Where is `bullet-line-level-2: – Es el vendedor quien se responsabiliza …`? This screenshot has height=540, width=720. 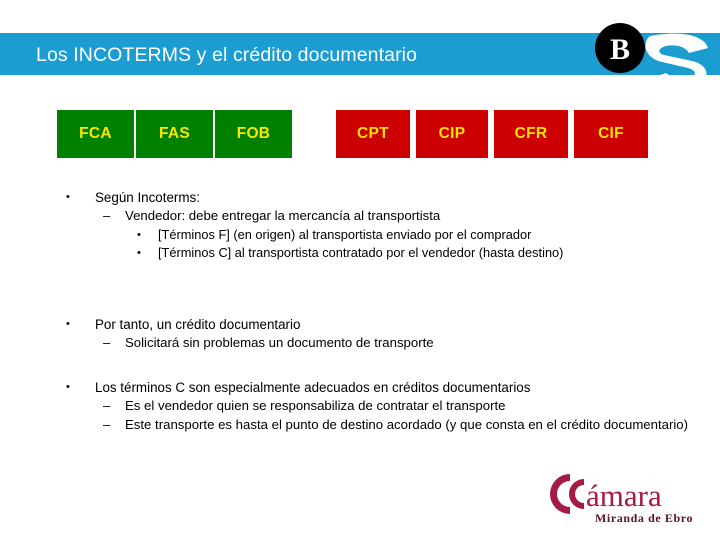 bullet-line-level-2: – Es el vendedor quien se responsabiliza … is located at coordinates (350, 406).